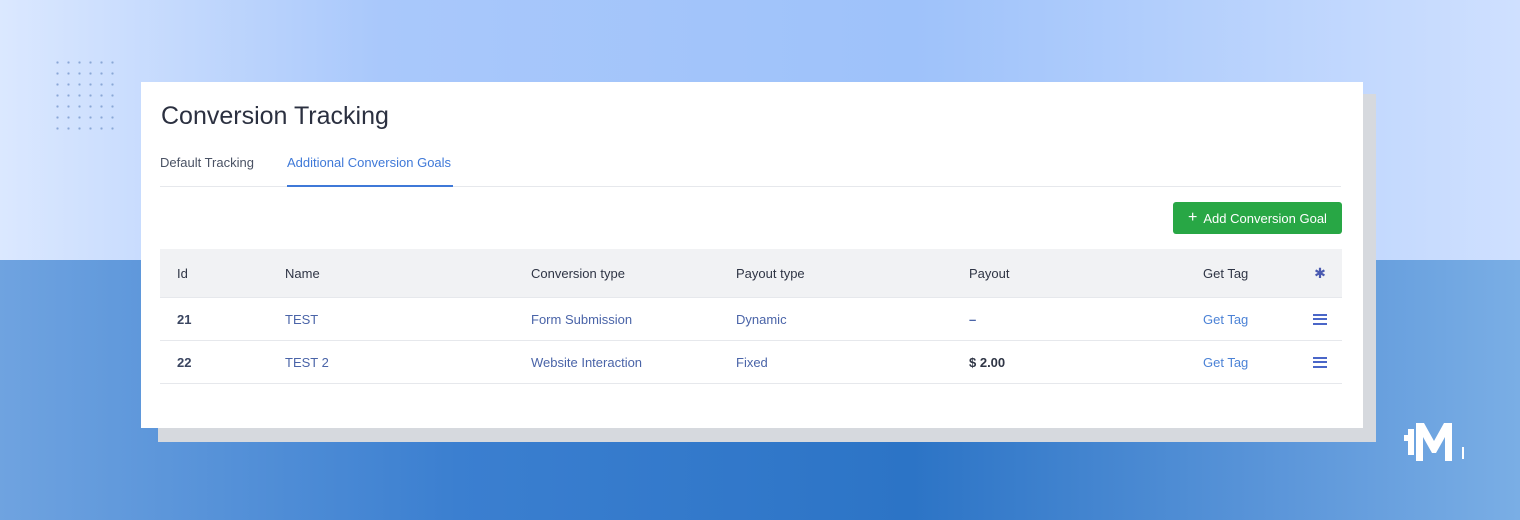  Describe the element at coordinates (184, 362) in the screenshot. I see `row-id: 22` at that location.